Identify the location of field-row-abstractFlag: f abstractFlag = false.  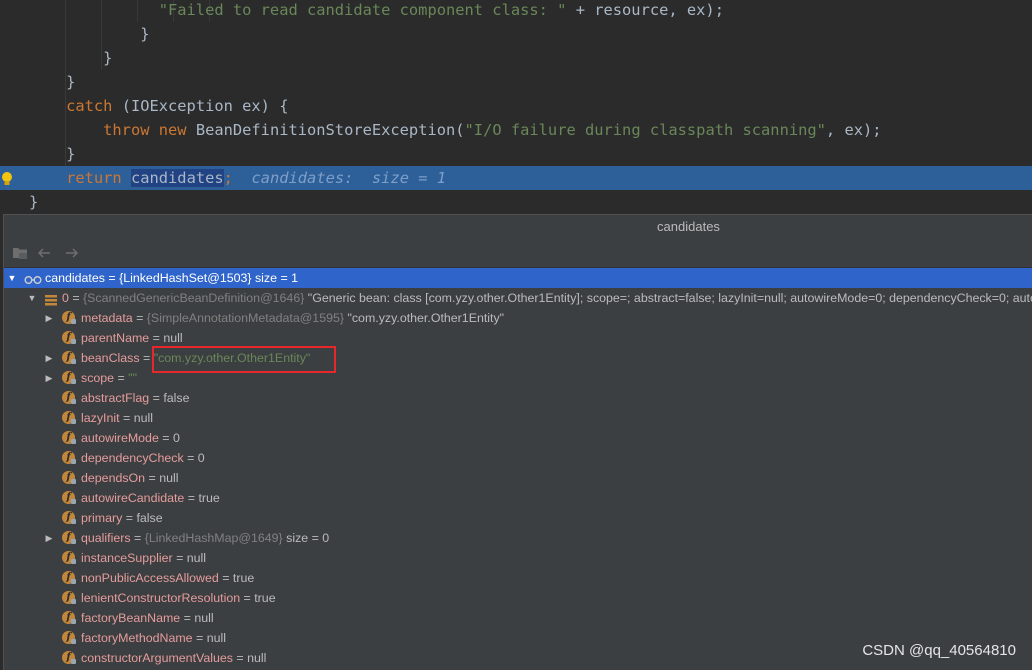
(518, 398).